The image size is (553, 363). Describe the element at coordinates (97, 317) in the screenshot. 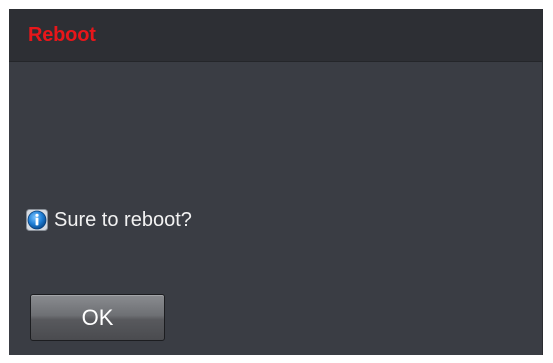

I see `ok-button: OK` at that location.